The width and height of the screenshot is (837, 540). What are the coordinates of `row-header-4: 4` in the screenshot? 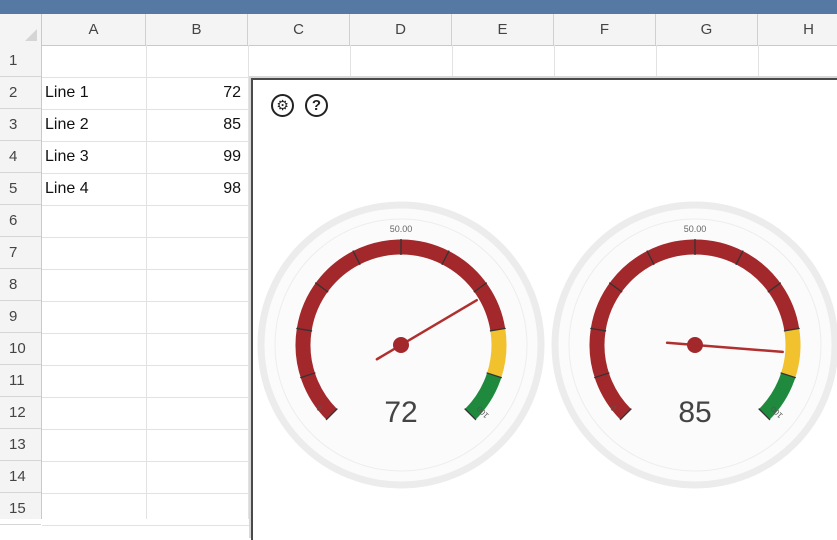 It's located at (20, 157).